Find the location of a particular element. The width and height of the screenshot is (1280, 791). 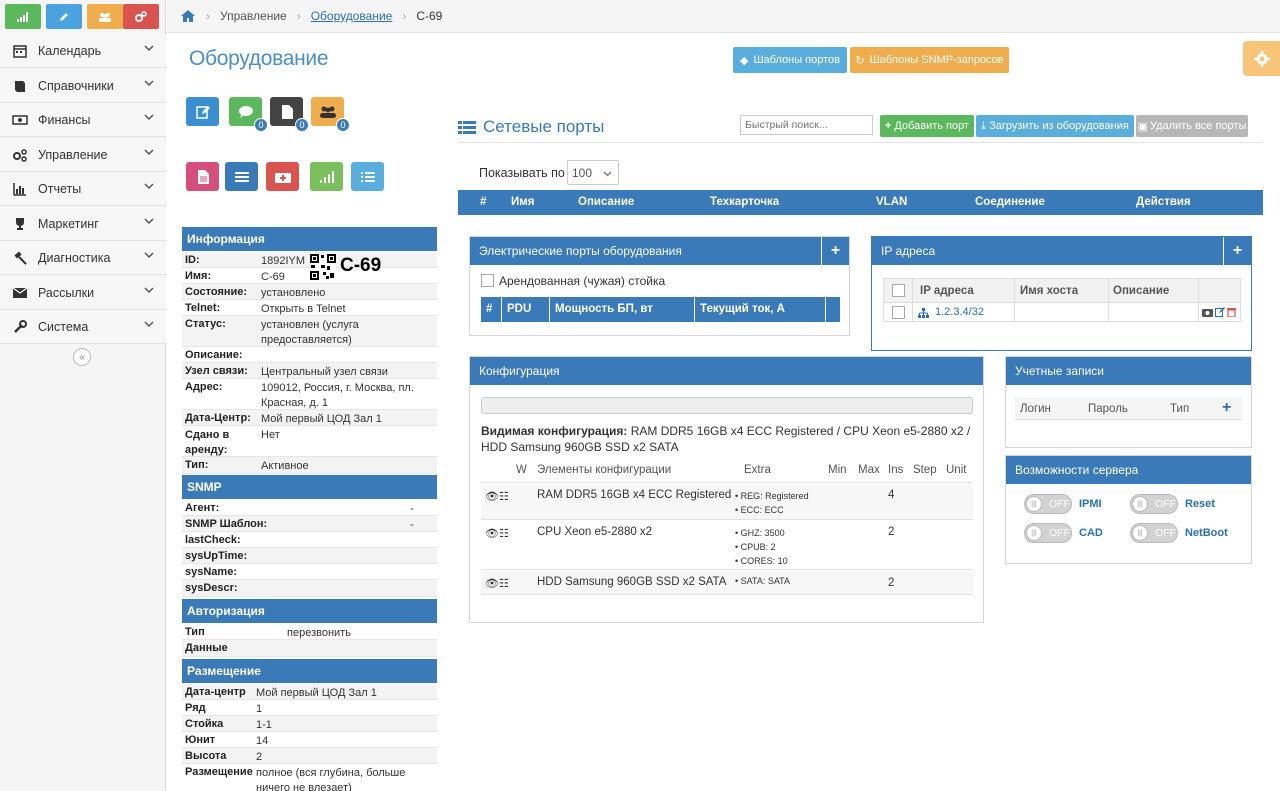

ports-search-input is located at coordinates (806, 125).